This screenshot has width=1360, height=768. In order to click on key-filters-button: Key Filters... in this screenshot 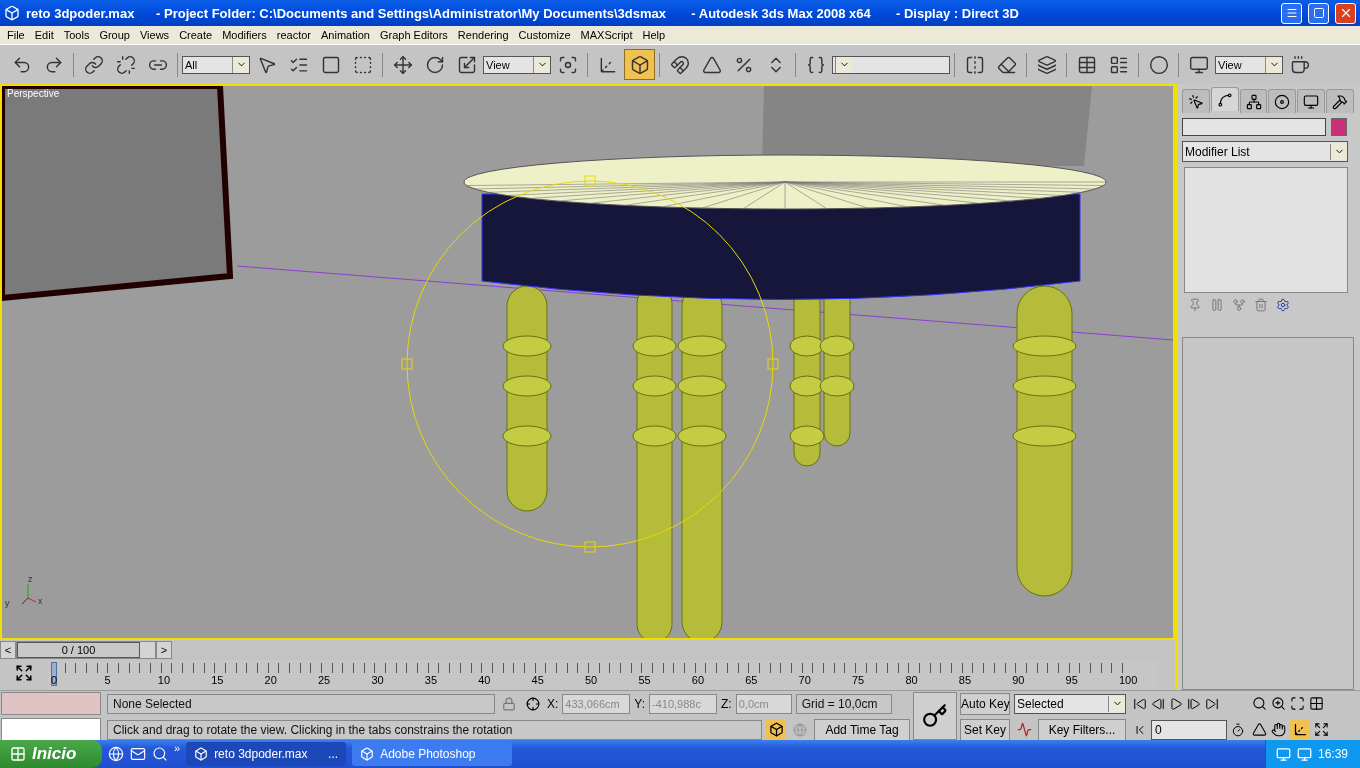, I will do `click(1082, 729)`.